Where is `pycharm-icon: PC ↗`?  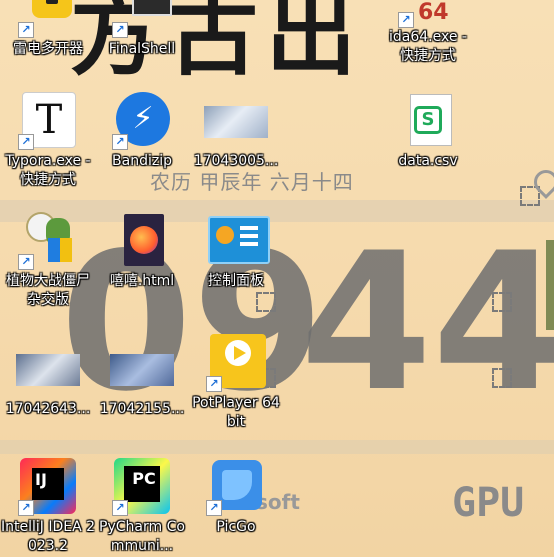
pycharm-icon: PC ↗ is located at coordinates (141, 487).